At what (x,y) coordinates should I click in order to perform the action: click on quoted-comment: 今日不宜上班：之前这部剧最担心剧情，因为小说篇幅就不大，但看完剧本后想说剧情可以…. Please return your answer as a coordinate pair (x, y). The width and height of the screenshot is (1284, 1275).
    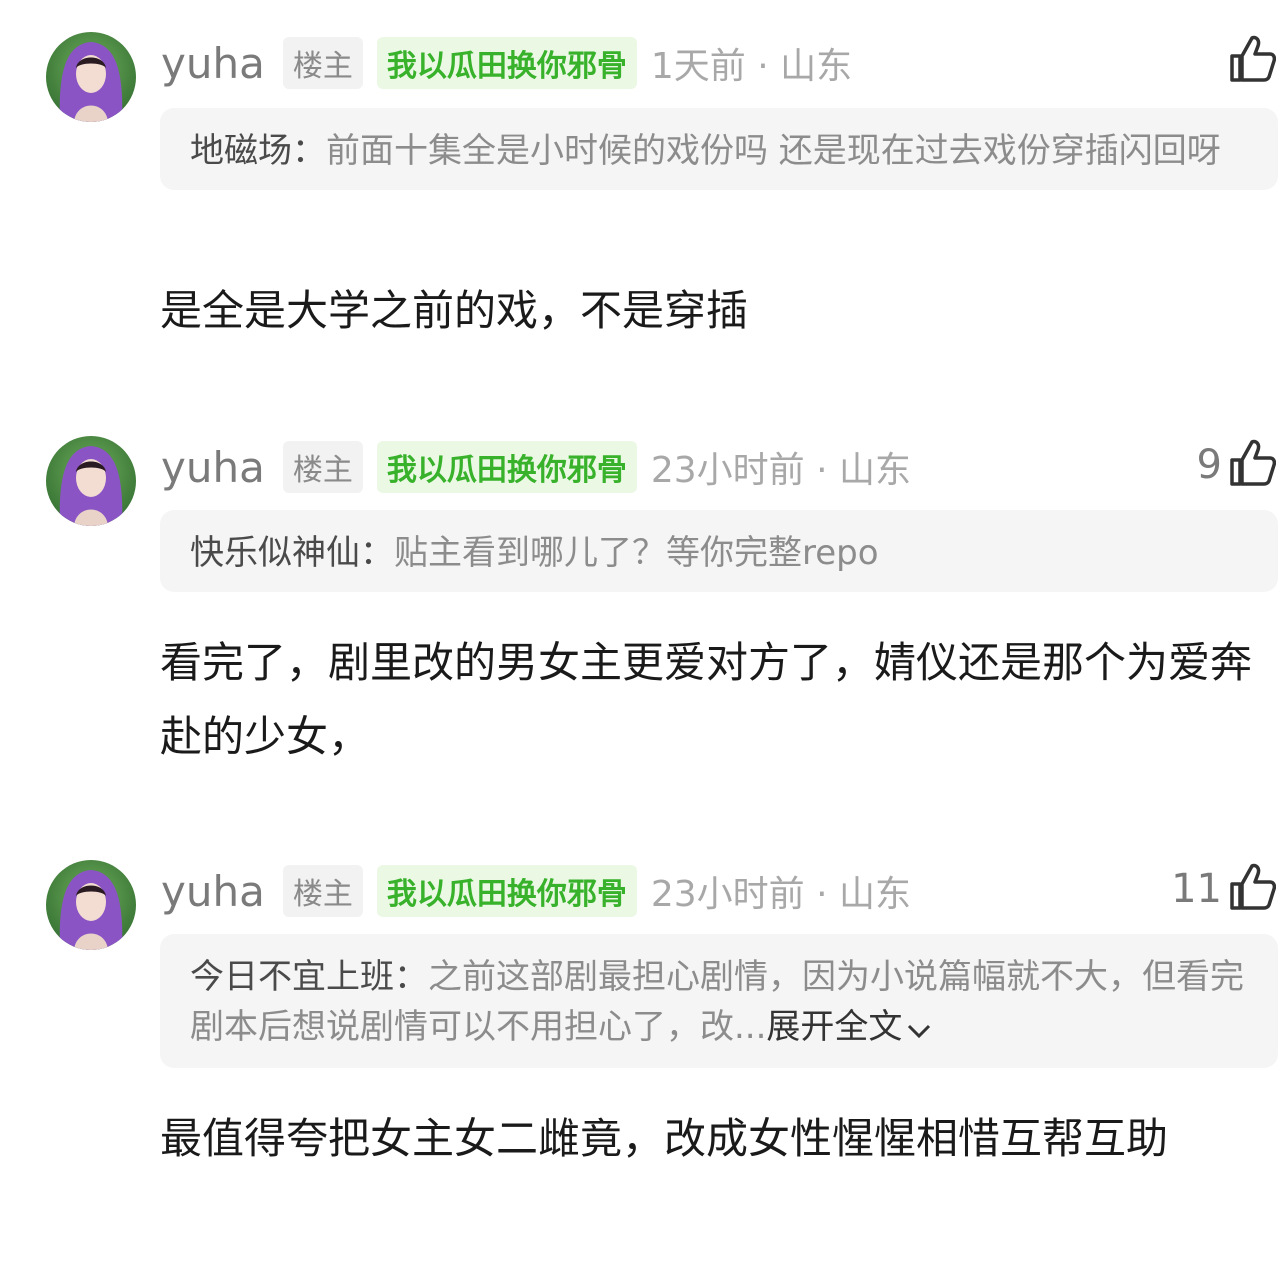
    Looking at the image, I should click on (719, 1001).